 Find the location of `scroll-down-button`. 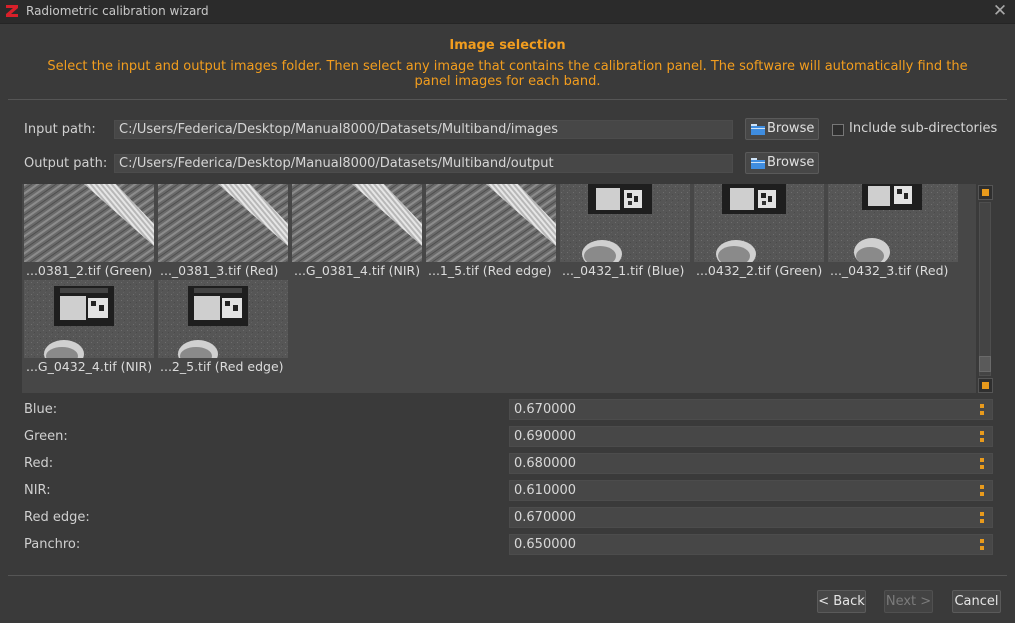

scroll-down-button is located at coordinates (985, 385).